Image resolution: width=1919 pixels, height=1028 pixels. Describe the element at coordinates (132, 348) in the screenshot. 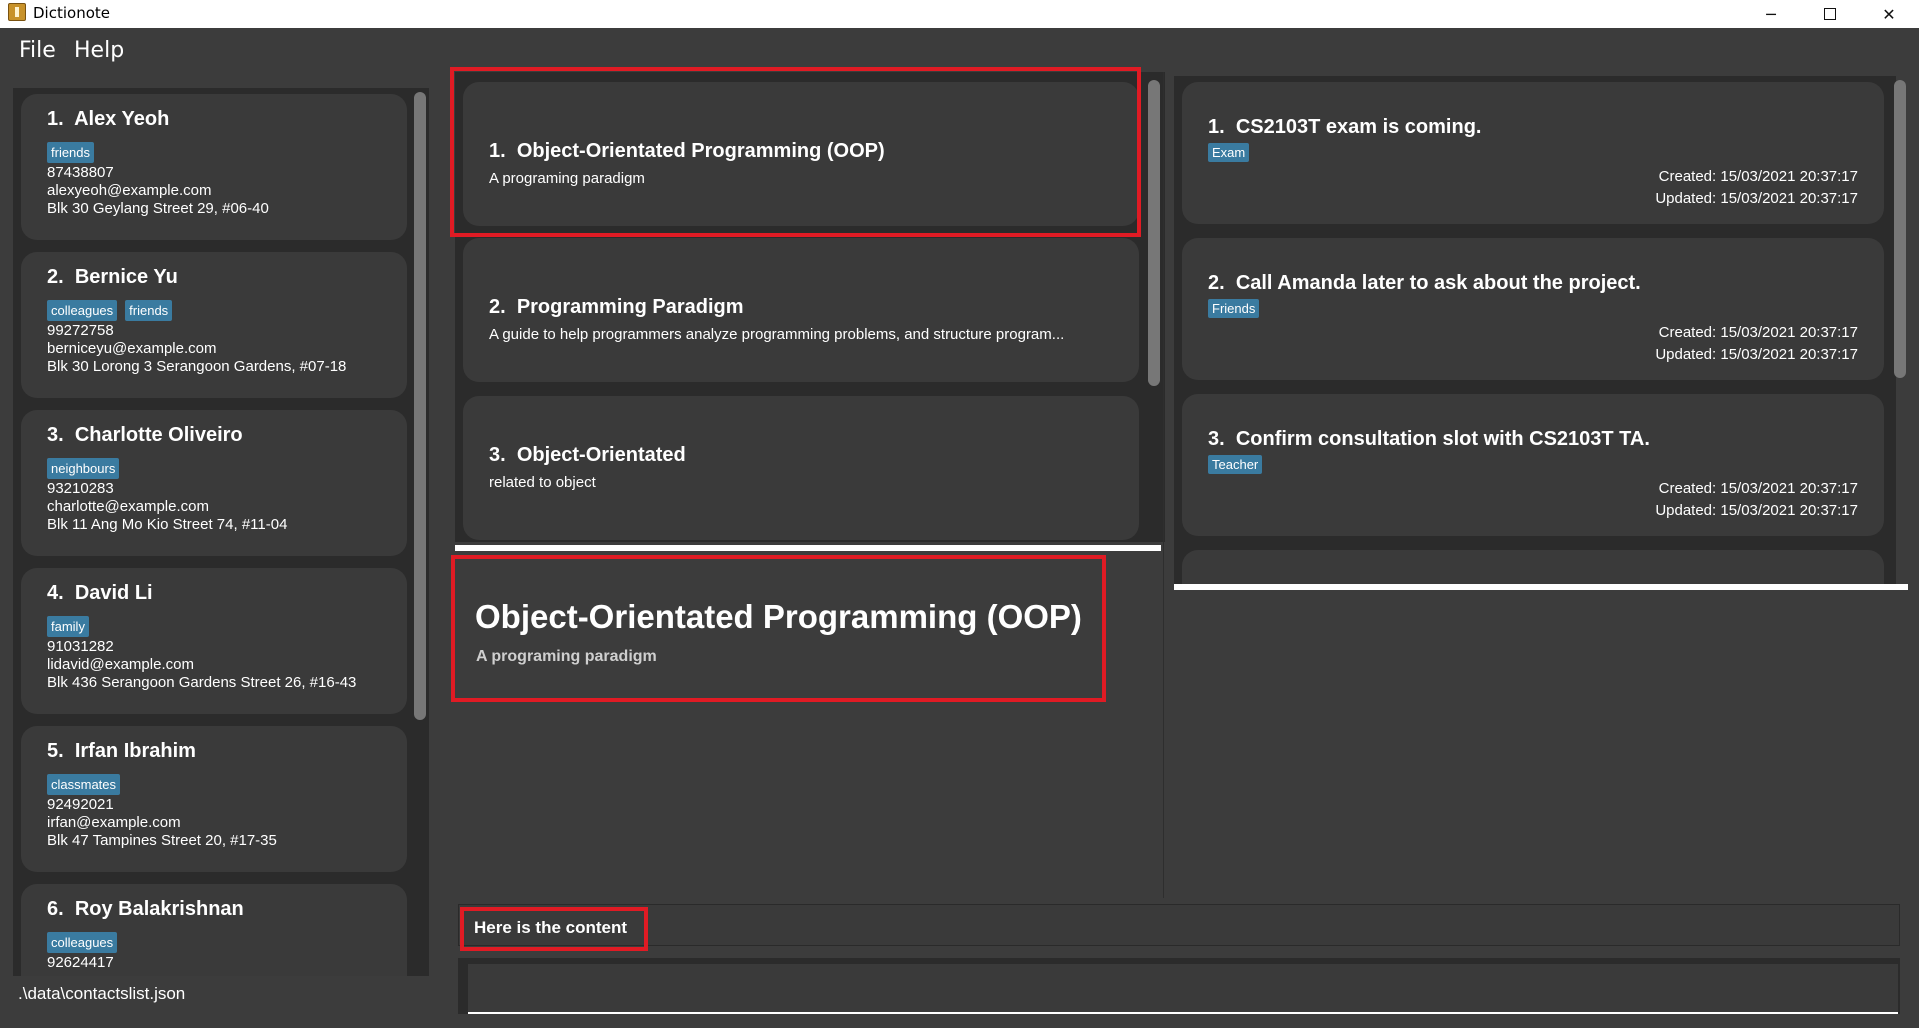

I see `contact-email: berniceyu@example.com` at that location.